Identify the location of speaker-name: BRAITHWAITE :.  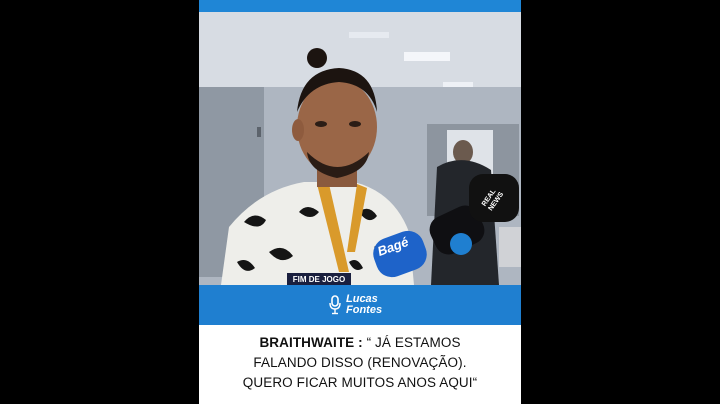
(311, 342).